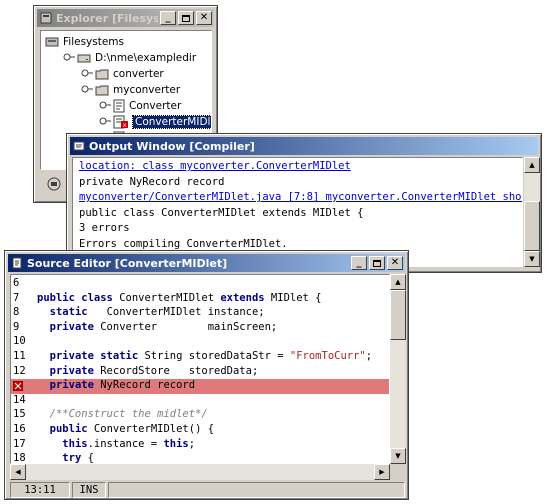 Image resolution: width=549 pixels, height=504 pixels. I want to click on code-text: this.instance = this;, so click(129, 443).